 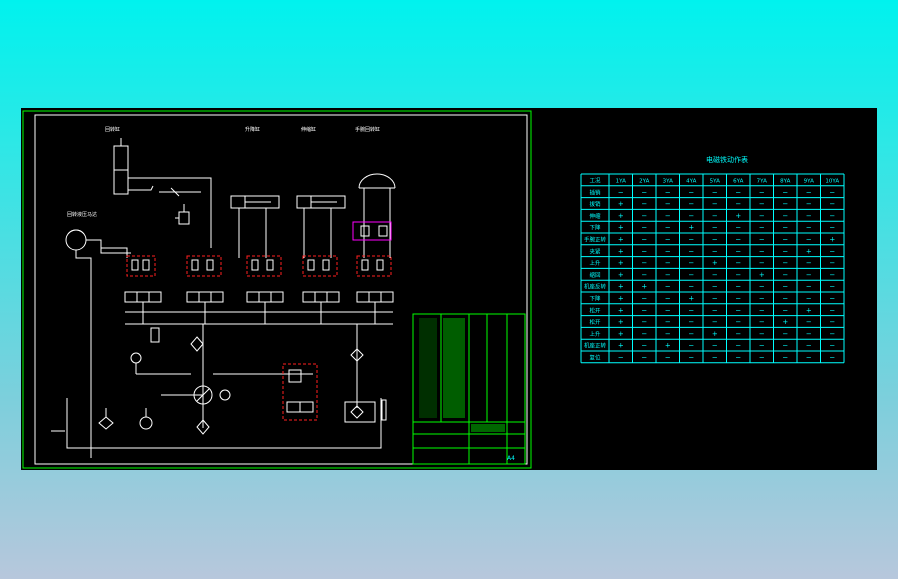 I want to click on wrist-valve-highlight, so click(x=372, y=231).